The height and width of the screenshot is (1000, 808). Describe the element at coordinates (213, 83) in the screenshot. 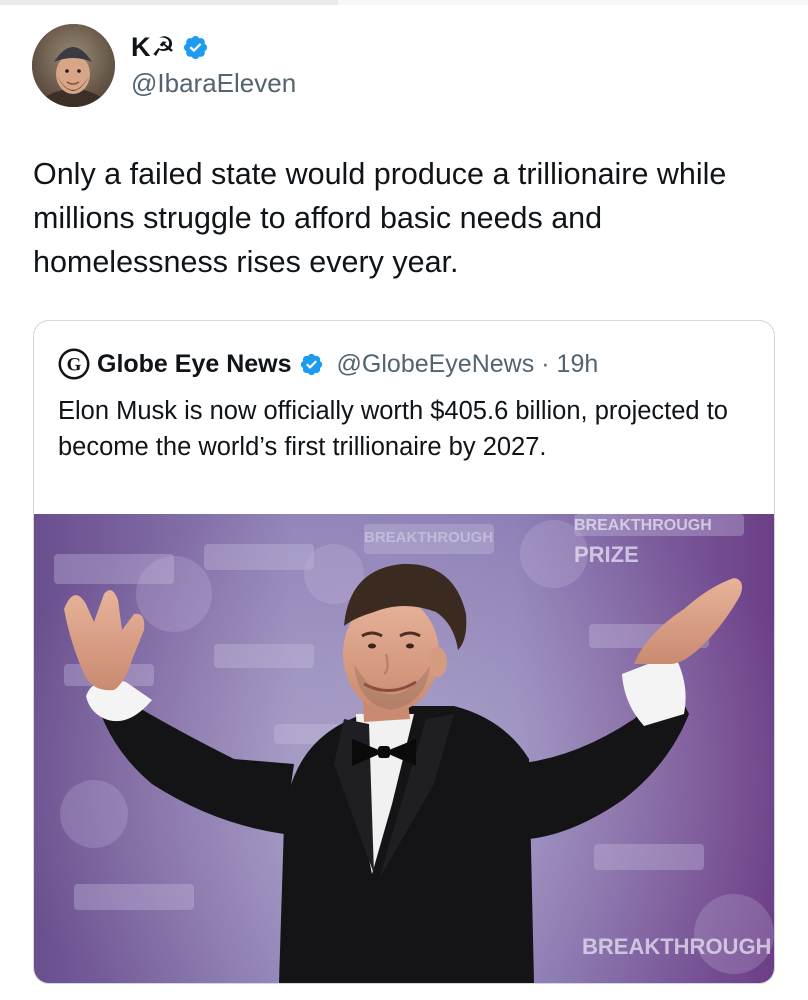

I see `author-handle: @IbaraEleven` at that location.